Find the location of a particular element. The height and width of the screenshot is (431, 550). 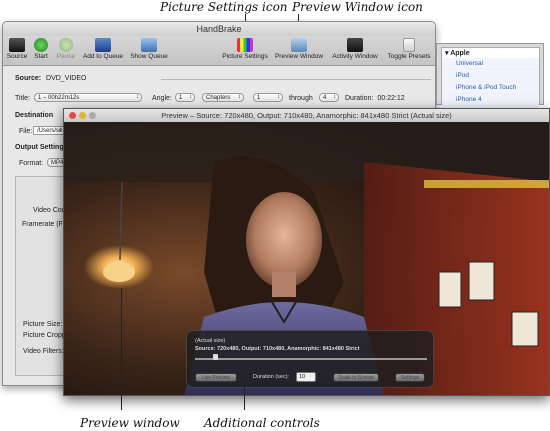

add-to-queue-icon is located at coordinates (103, 45).